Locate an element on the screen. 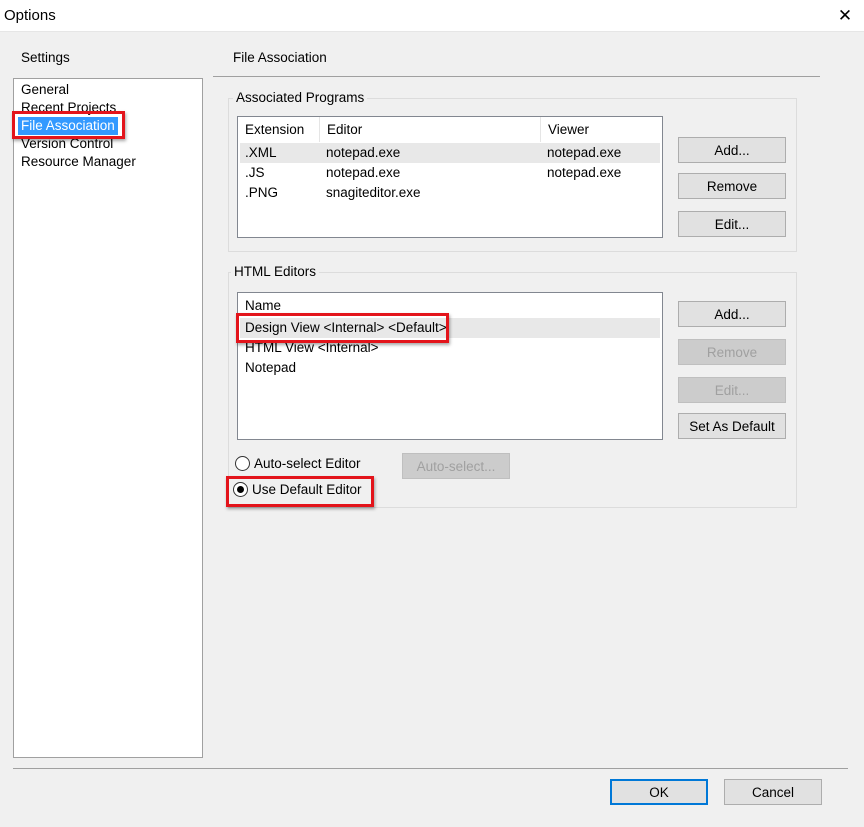 This screenshot has height=827, width=864. auto-select-editor-radio: Auto-select Editor is located at coordinates (298, 463).